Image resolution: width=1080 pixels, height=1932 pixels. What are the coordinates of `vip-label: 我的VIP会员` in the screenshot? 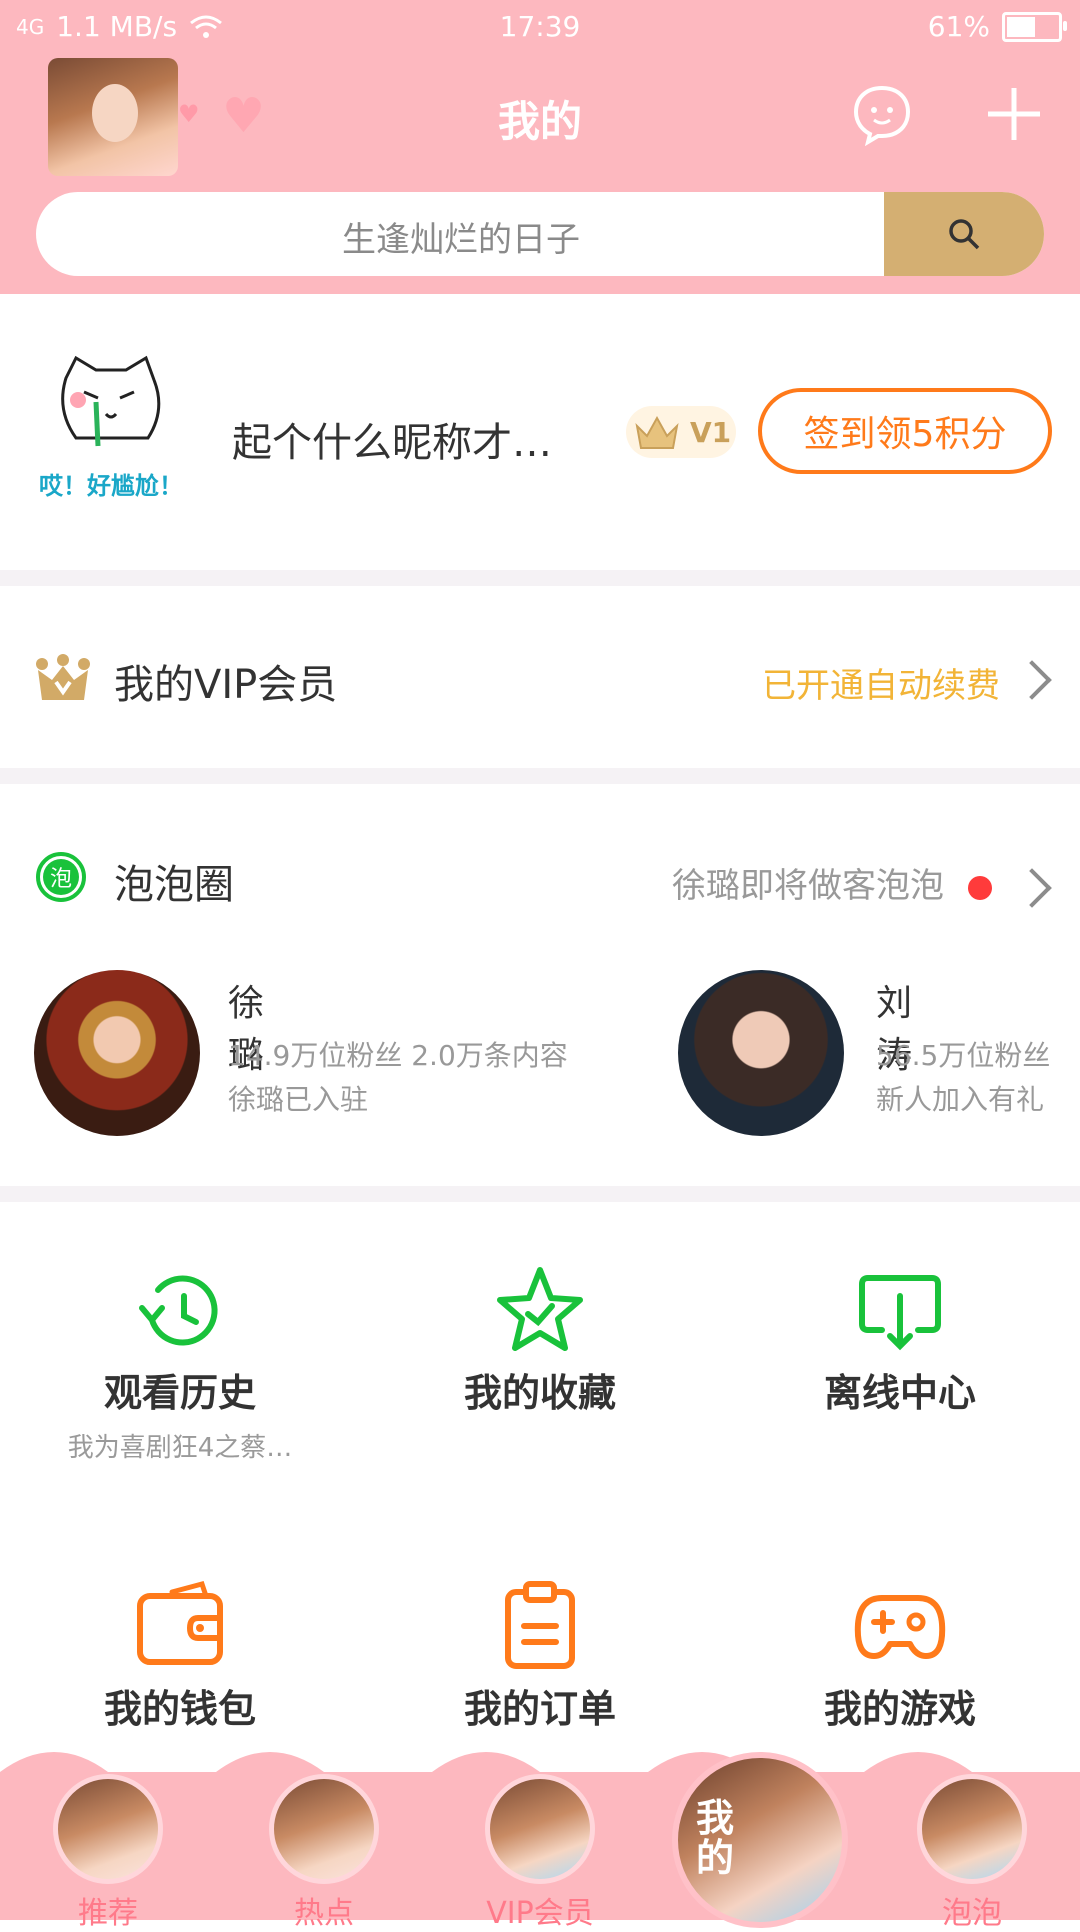 It's located at (226, 685).